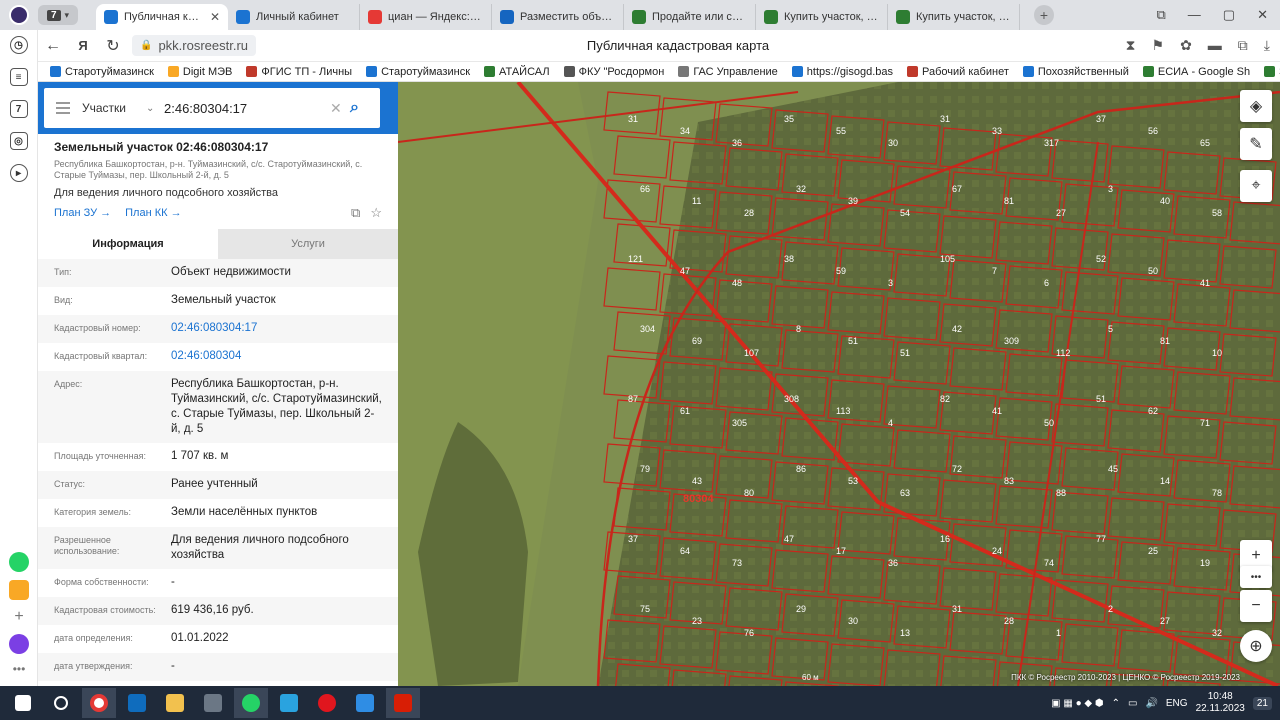 The image size is (1280, 720). Describe the element at coordinates (340, 108) in the screenshot. I see `clear-icon: ✕` at that location.